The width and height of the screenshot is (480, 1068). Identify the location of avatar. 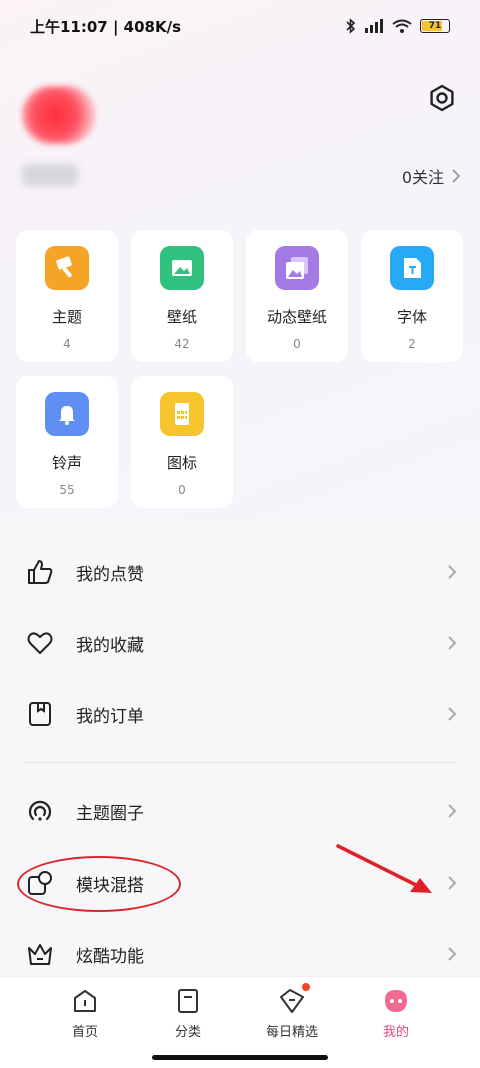
(59, 115).